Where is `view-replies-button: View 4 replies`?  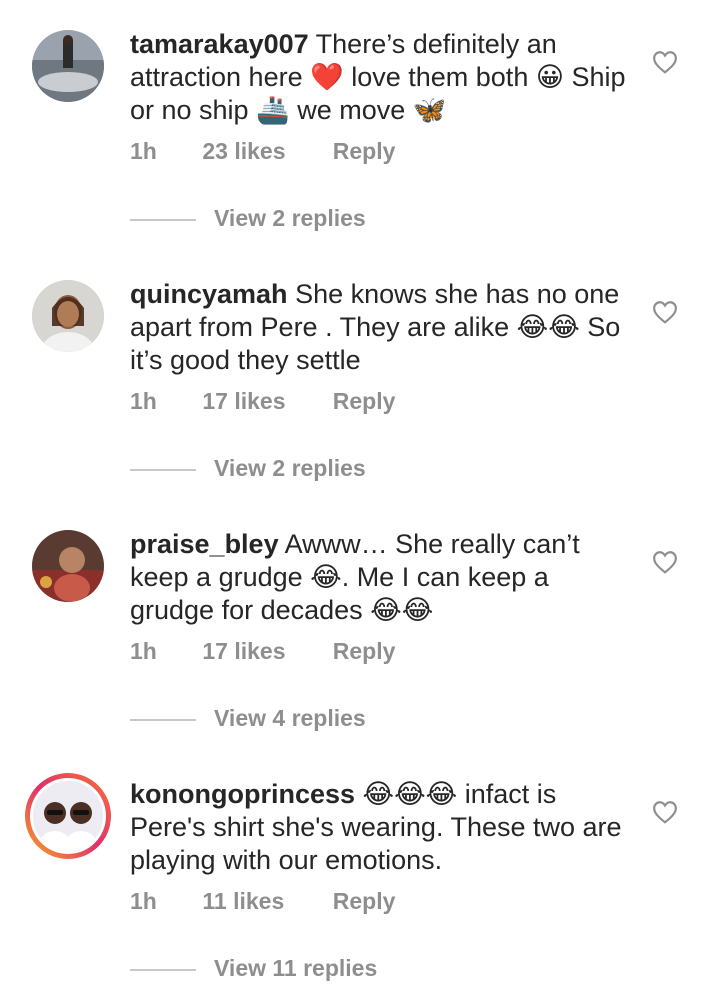 view-replies-button: View 4 replies is located at coordinates (248, 718).